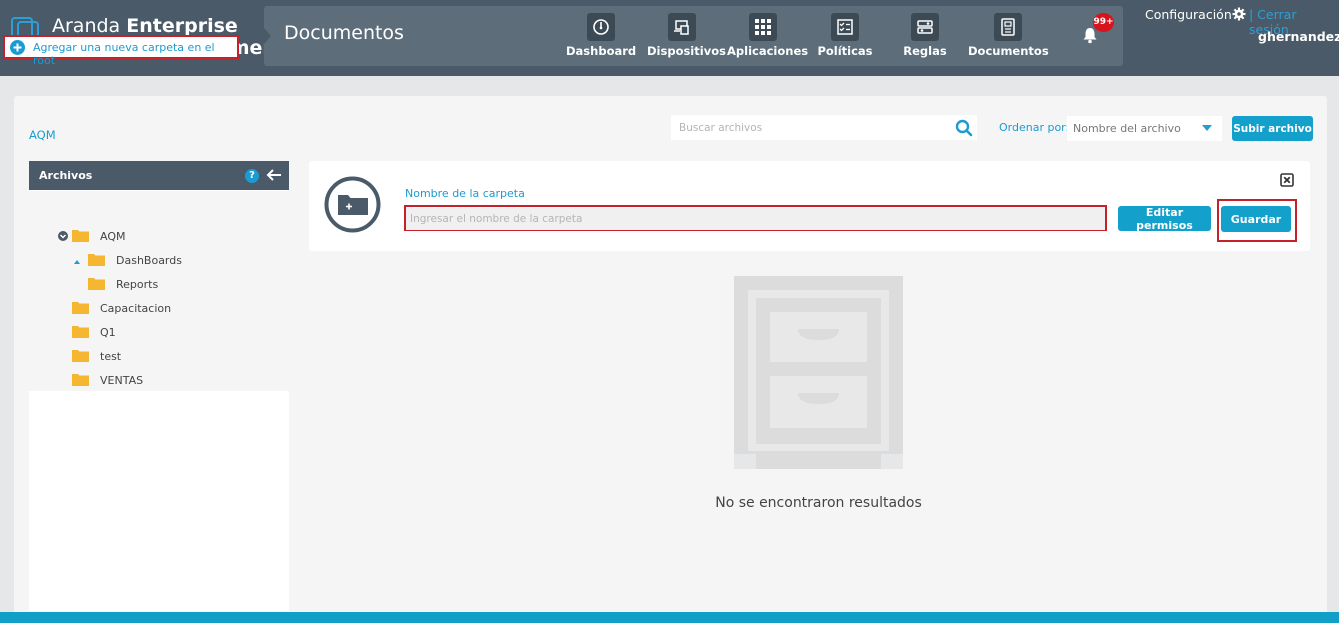 This screenshot has width=1339, height=623. Describe the element at coordinates (113, 236) in the screenshot. I see `tree-item-label: AQM` at that location.